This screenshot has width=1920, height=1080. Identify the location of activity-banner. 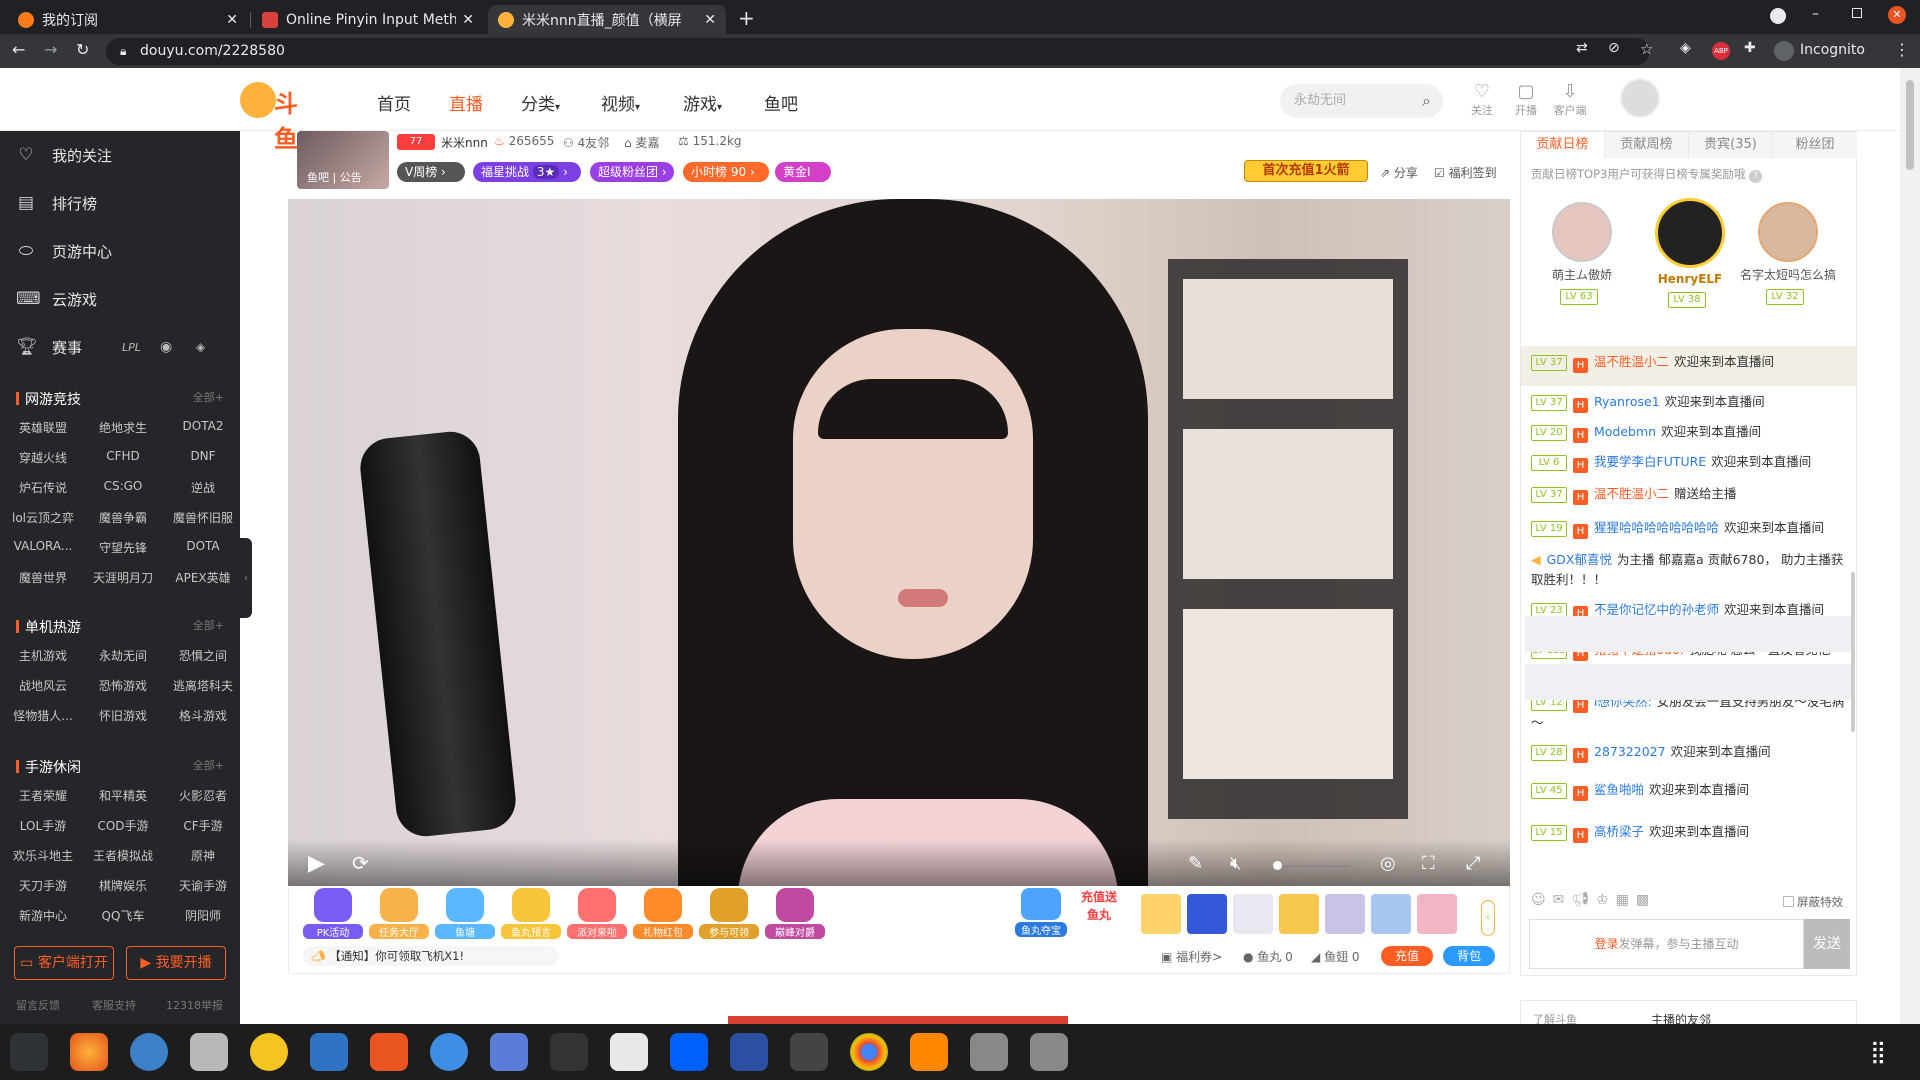
(899, 1018).